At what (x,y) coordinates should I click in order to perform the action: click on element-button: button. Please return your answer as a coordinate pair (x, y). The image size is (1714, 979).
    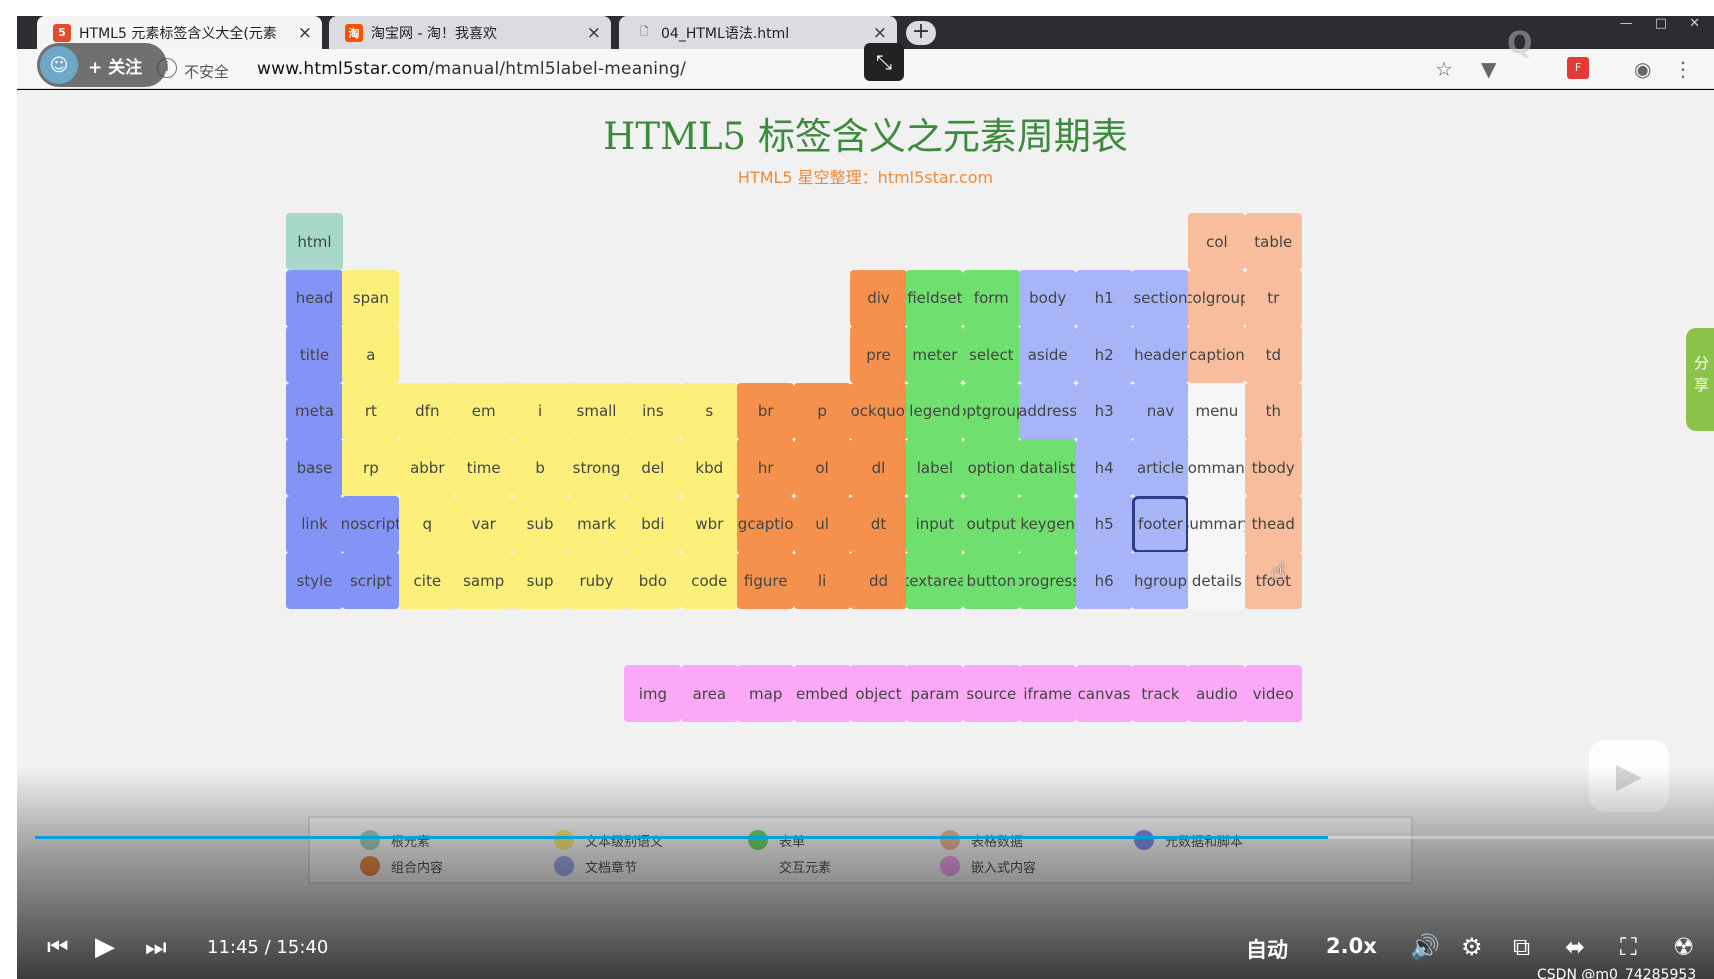
    Looking at the image, I should click on (991, 580).